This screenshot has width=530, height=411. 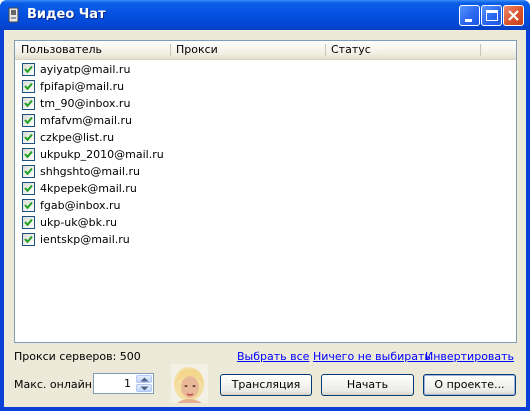 What do you see at coordinates (265, 86) in the screenshot?
I see `list-item: fpifapi@mail.ru` at bounding box center [265, 86].